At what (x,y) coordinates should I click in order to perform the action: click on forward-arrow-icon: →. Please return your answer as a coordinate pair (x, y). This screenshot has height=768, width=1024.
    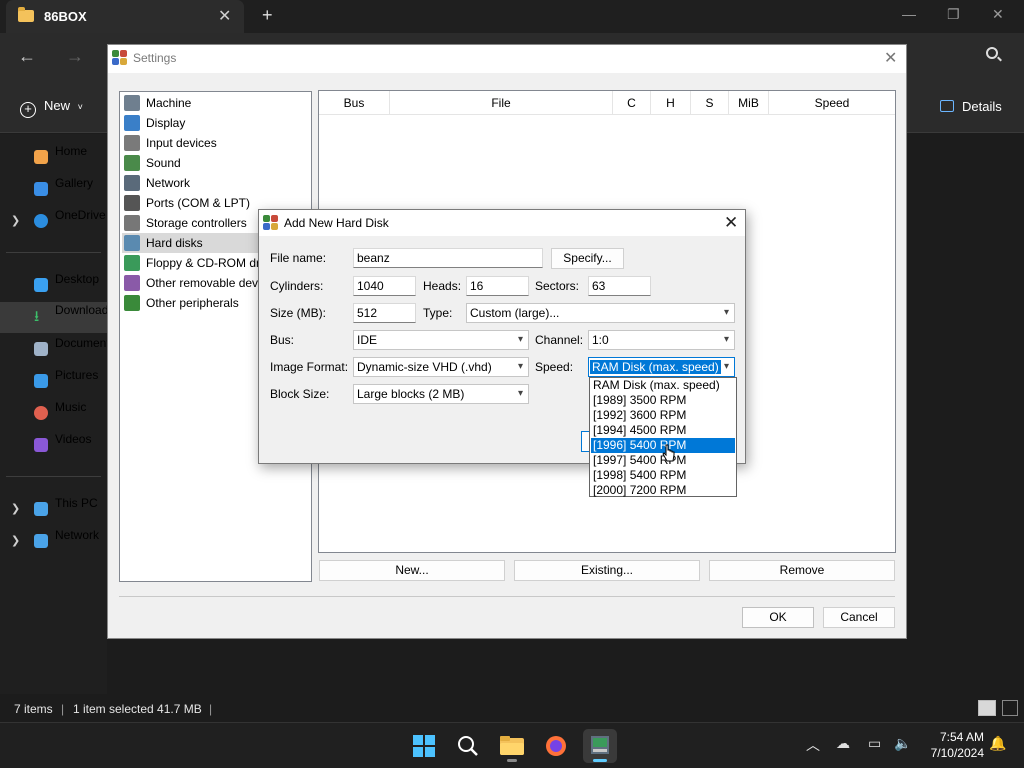
    Looking at the image, I should click on (75, 56).